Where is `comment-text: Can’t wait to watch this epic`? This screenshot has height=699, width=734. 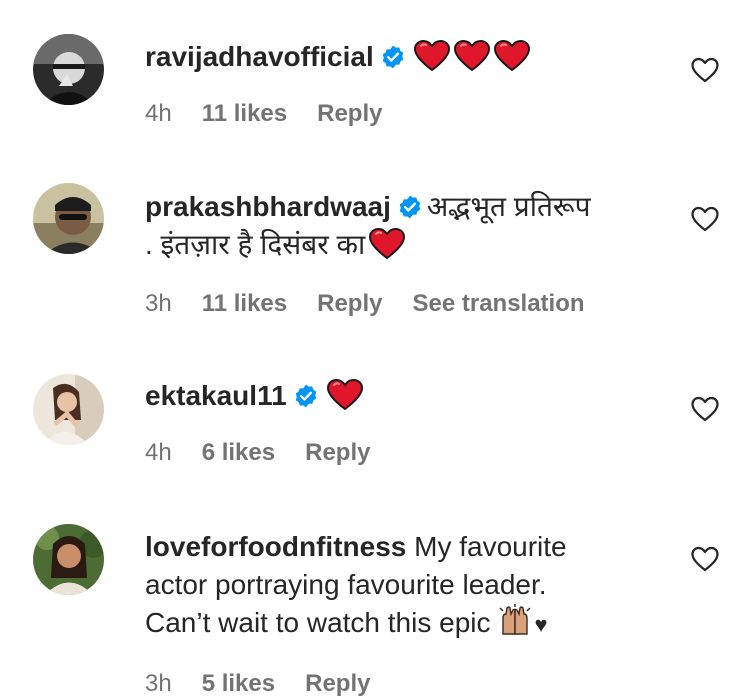
comment-text: Can’t wait to watch this epic is located at coordinates (318, 622).